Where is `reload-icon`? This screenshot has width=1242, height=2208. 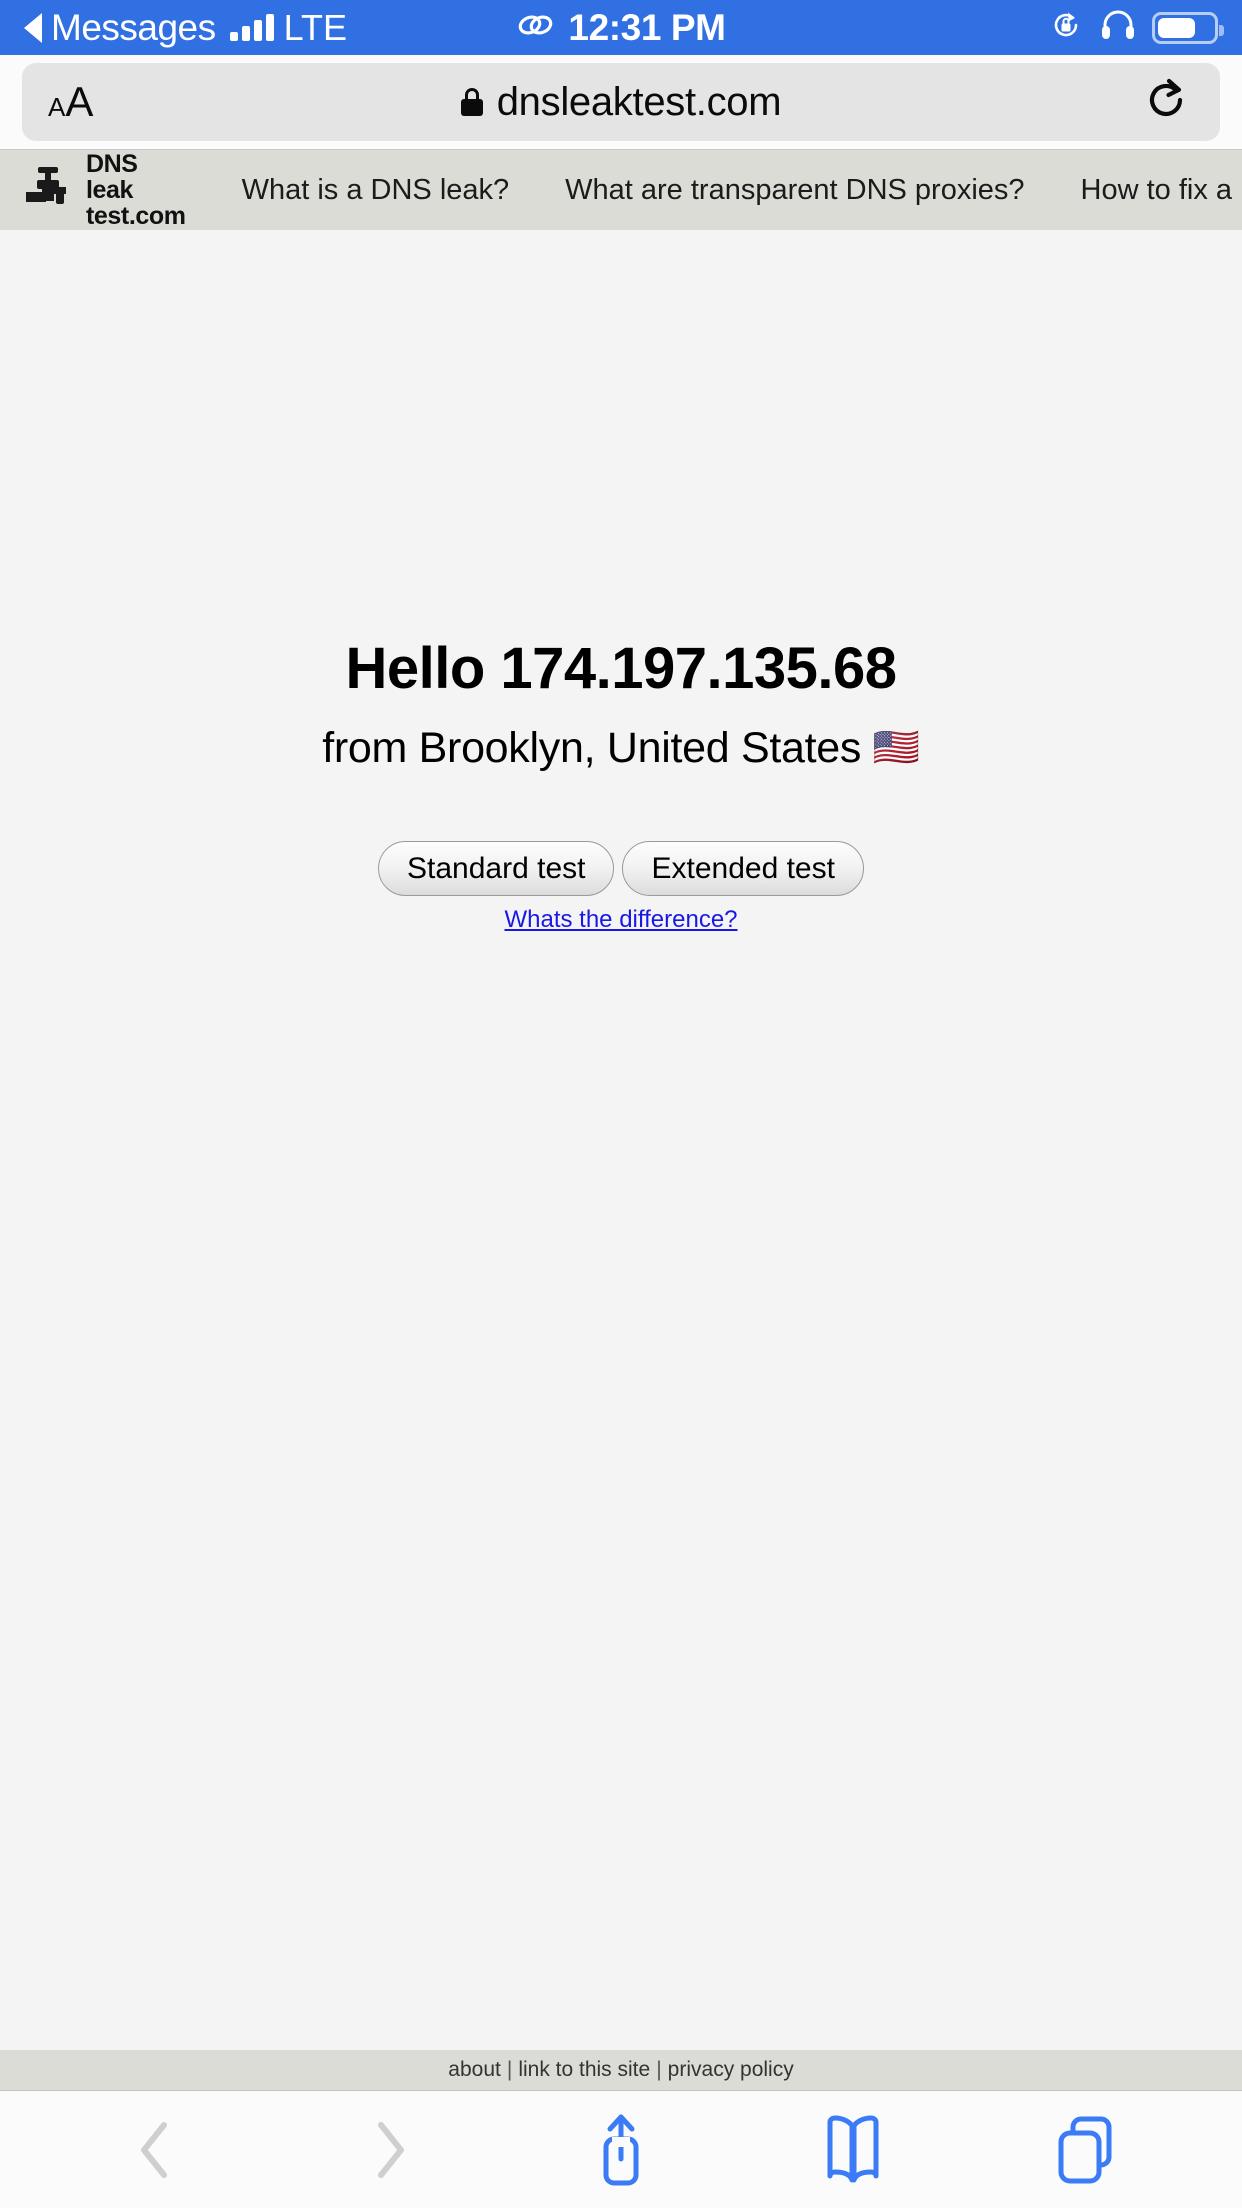
reload-icon is located at coordinates (1166, 102).